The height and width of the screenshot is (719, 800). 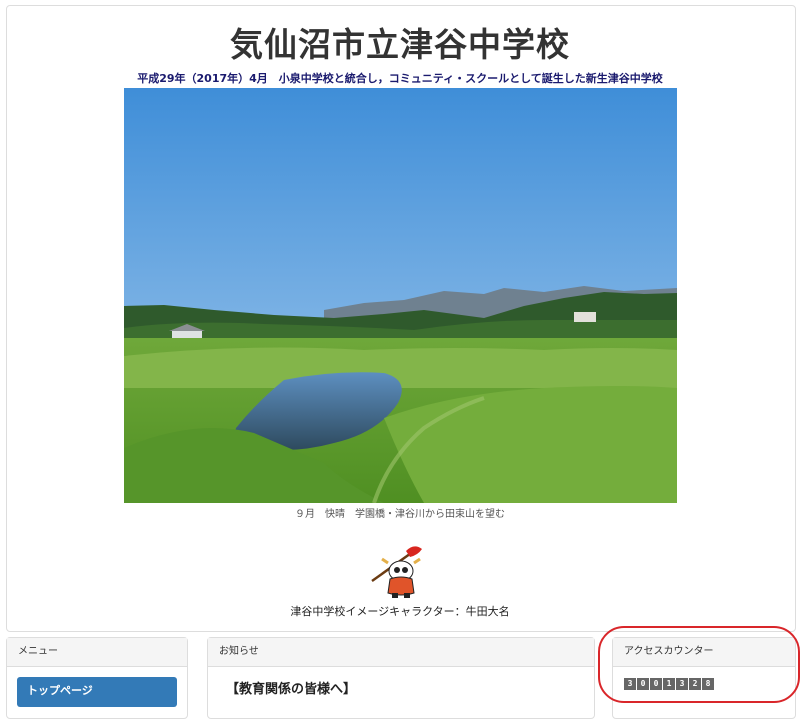 I want to click on news-heading: お知らせ, so click(x=401, y=652).